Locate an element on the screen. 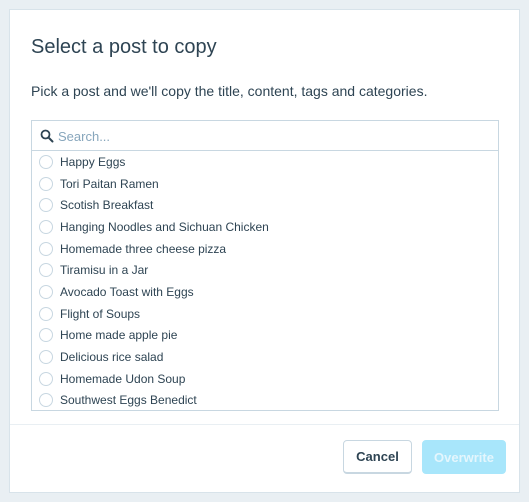  dialog-title: Select a post to copy is located at coordinates (124, 47).